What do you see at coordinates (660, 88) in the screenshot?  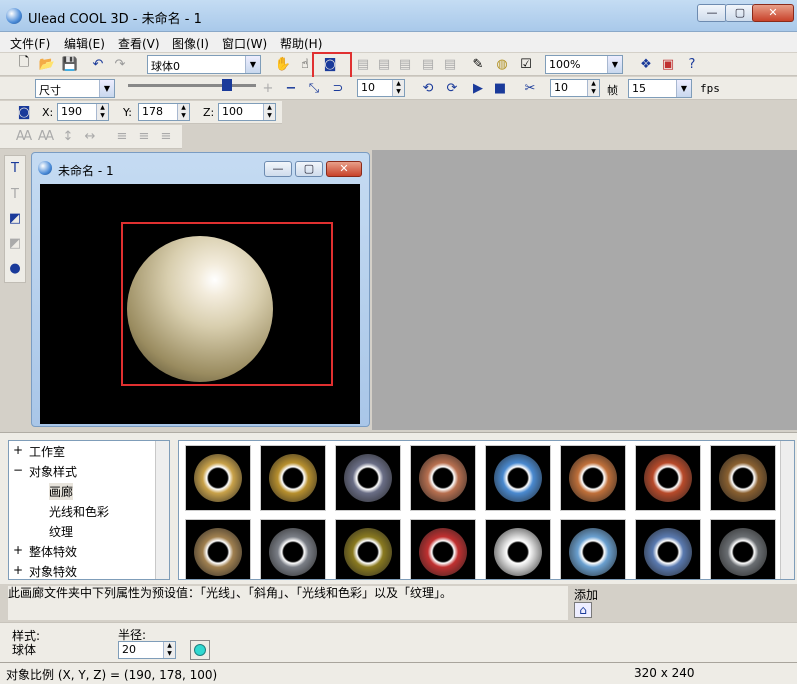 I see `fps-select: 15 ▼` at bounding box center [660, 88].